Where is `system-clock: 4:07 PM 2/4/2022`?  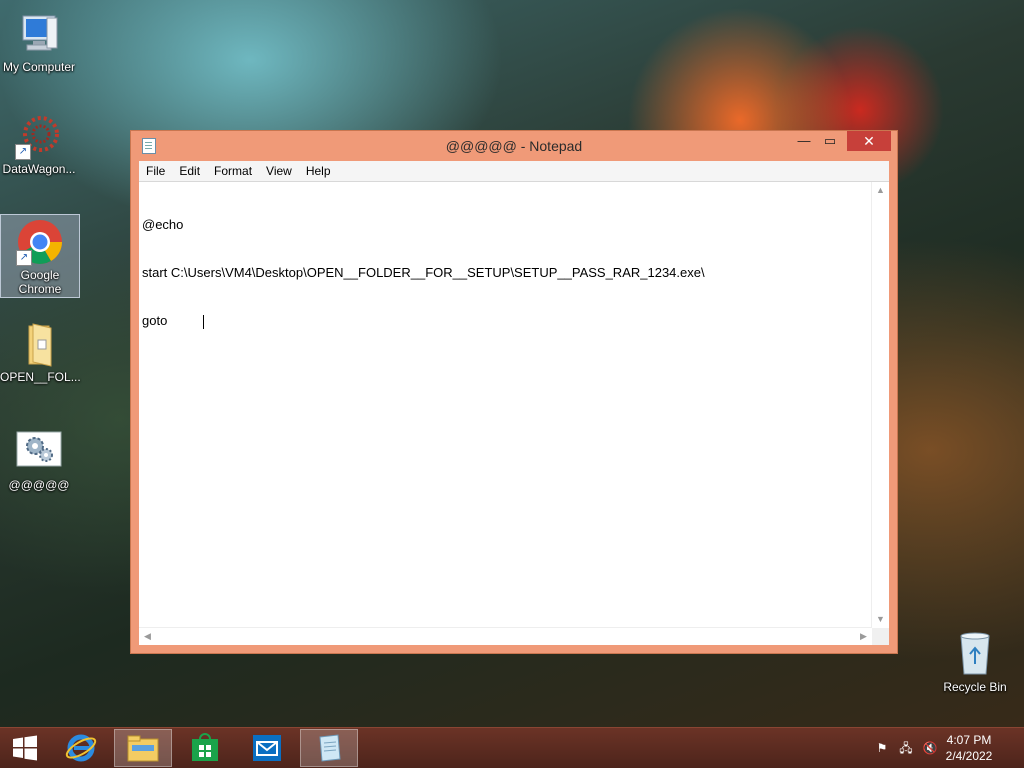
system-clock: 4:07 PM 2/4/2022 is located at coordinates (969, 748).